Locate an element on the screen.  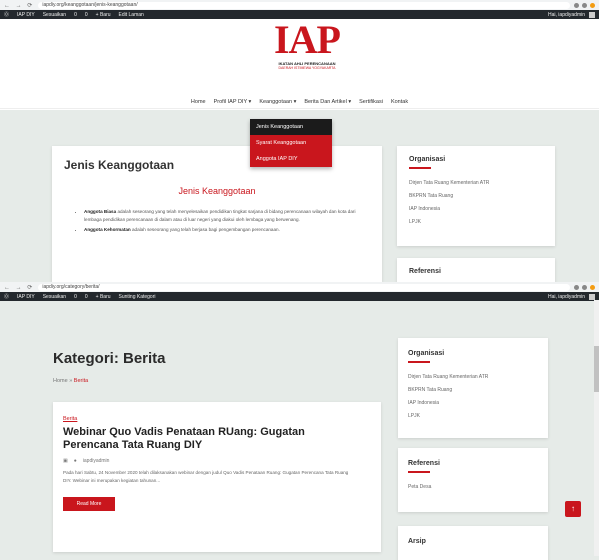
breadcrumb-home: Home is located at coordinates (60, 381).